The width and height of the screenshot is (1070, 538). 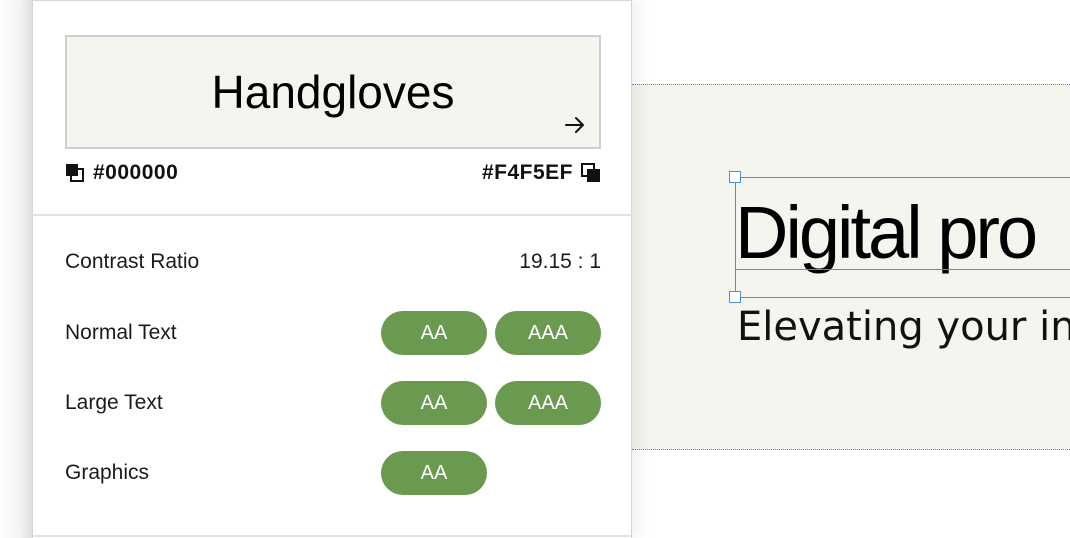 I want to click on foreground-color-picker: #000000, so click(x=121, y=173).